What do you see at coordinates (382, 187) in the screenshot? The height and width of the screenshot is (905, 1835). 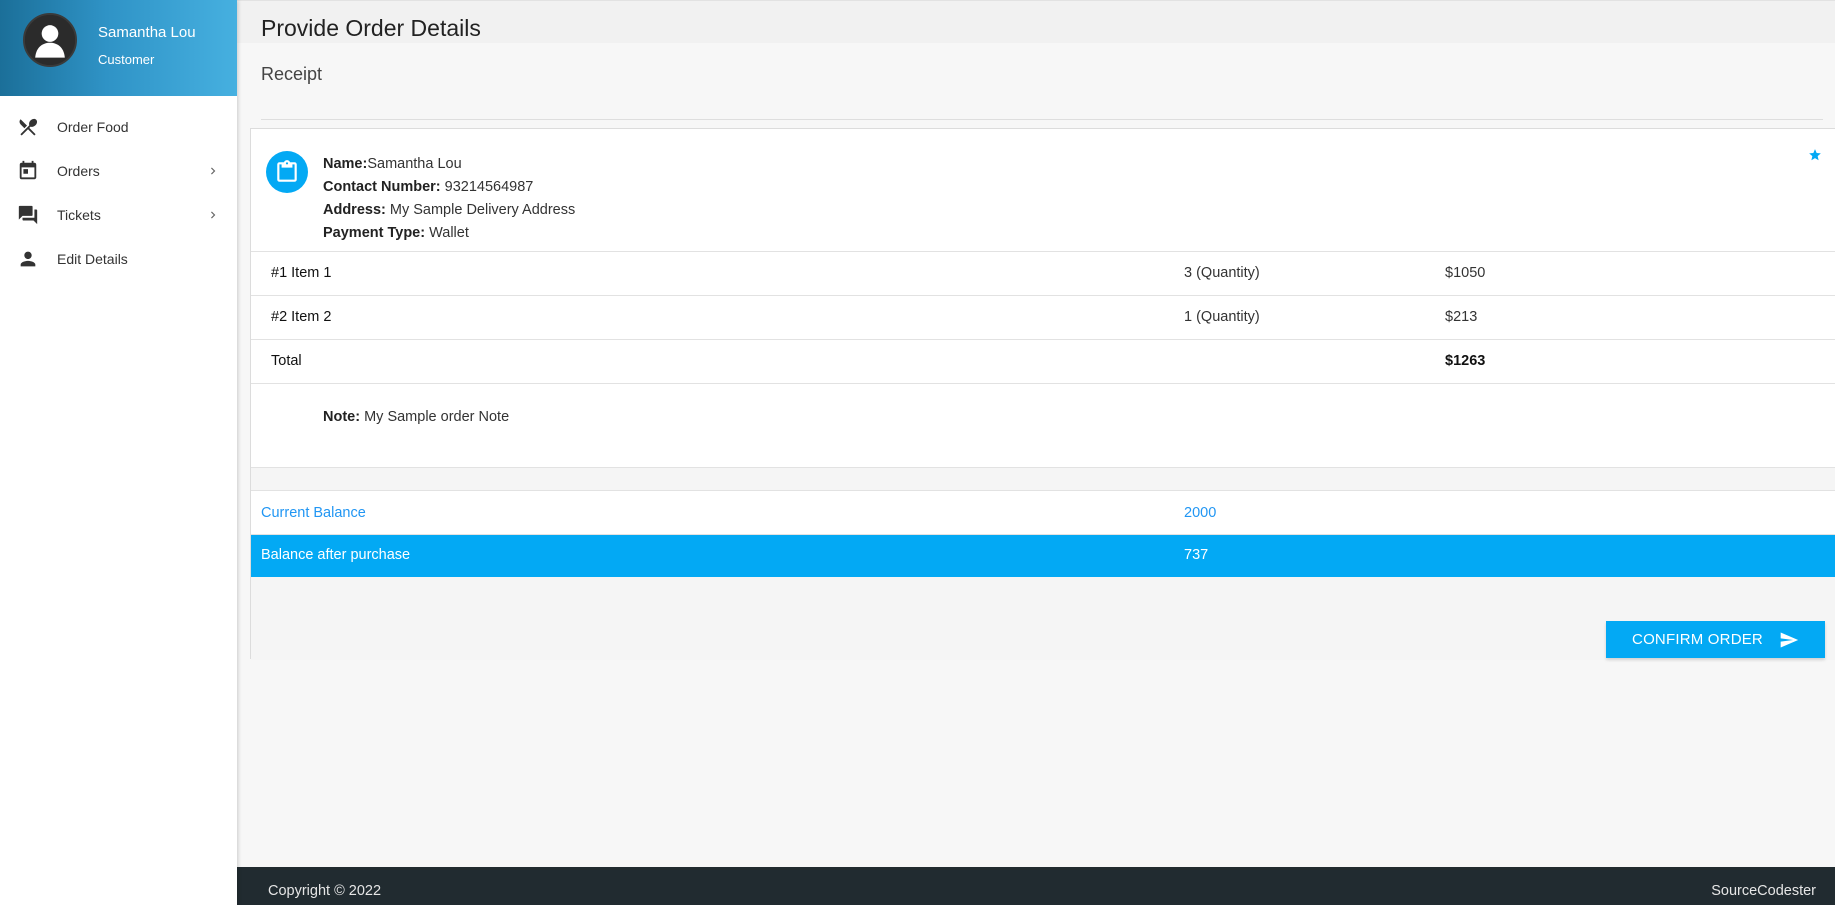 I see `contact-label: Contact Number:` at bounding box center [382, 187].